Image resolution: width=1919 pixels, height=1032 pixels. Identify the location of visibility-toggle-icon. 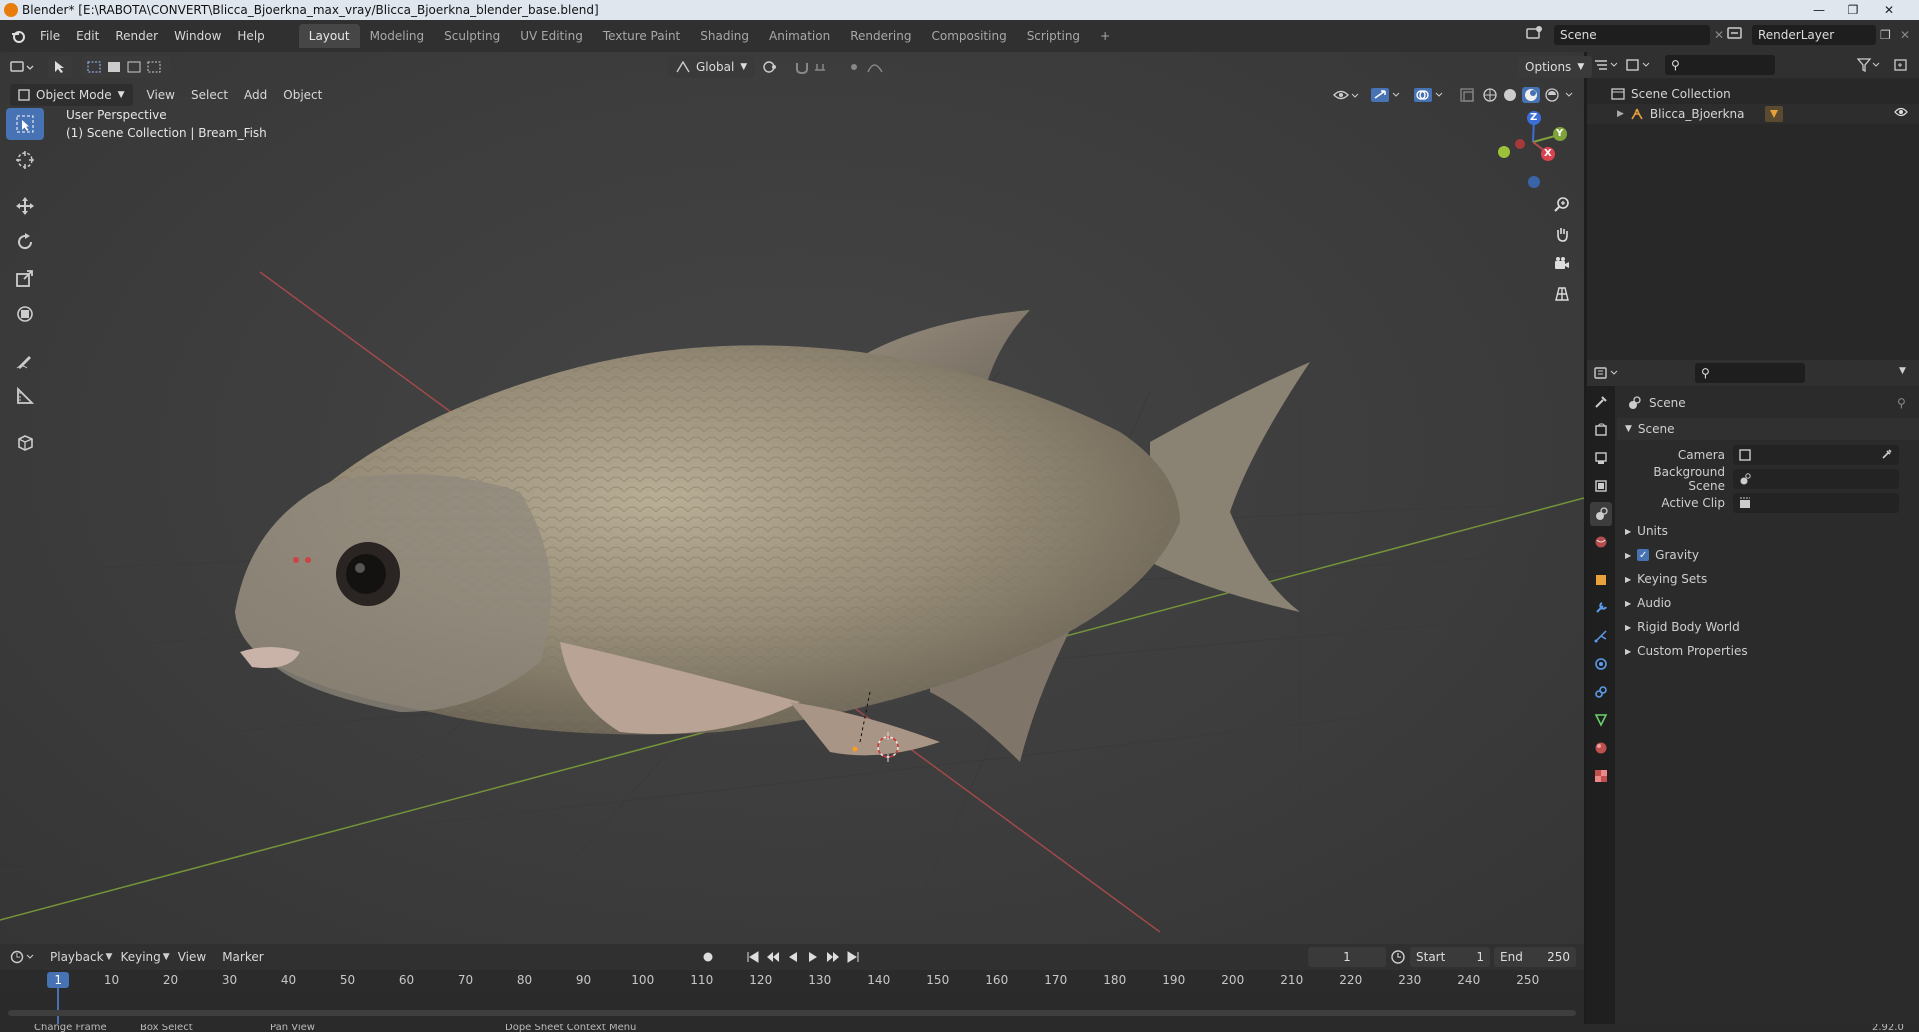
(1346, 95).